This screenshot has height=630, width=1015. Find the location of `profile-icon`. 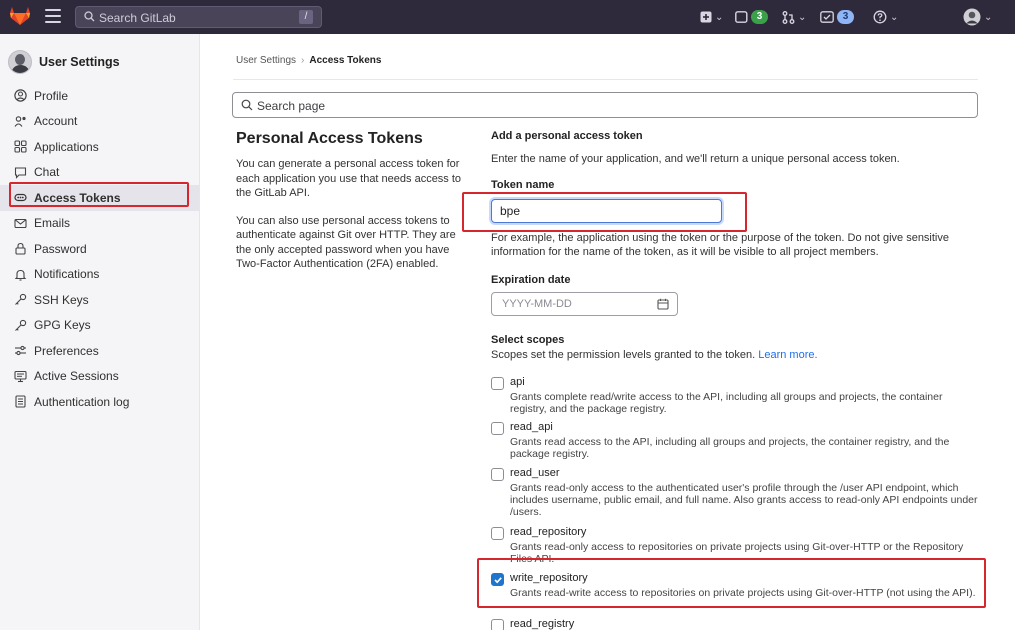

profile-icon is located at coordinates (20, 96).